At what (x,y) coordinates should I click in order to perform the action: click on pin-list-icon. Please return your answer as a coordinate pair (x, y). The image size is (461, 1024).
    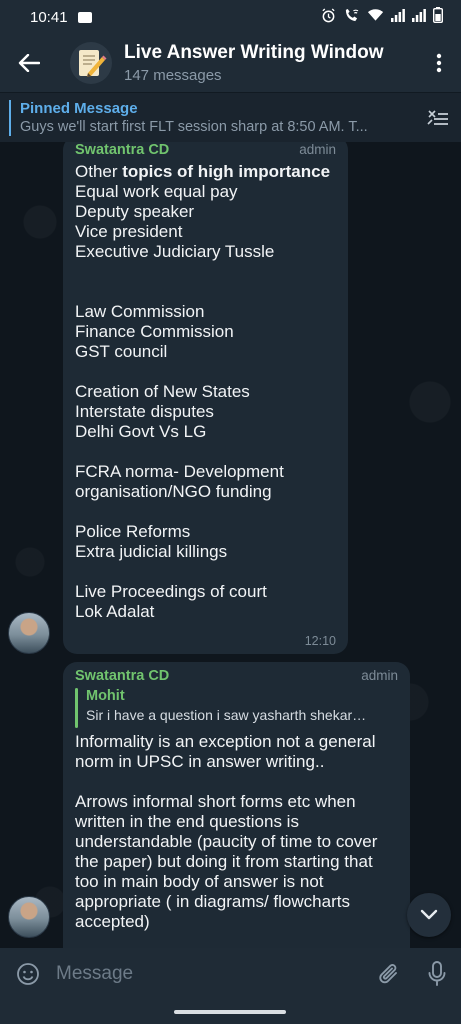
    Looking at the image, I should click on (437, 117).